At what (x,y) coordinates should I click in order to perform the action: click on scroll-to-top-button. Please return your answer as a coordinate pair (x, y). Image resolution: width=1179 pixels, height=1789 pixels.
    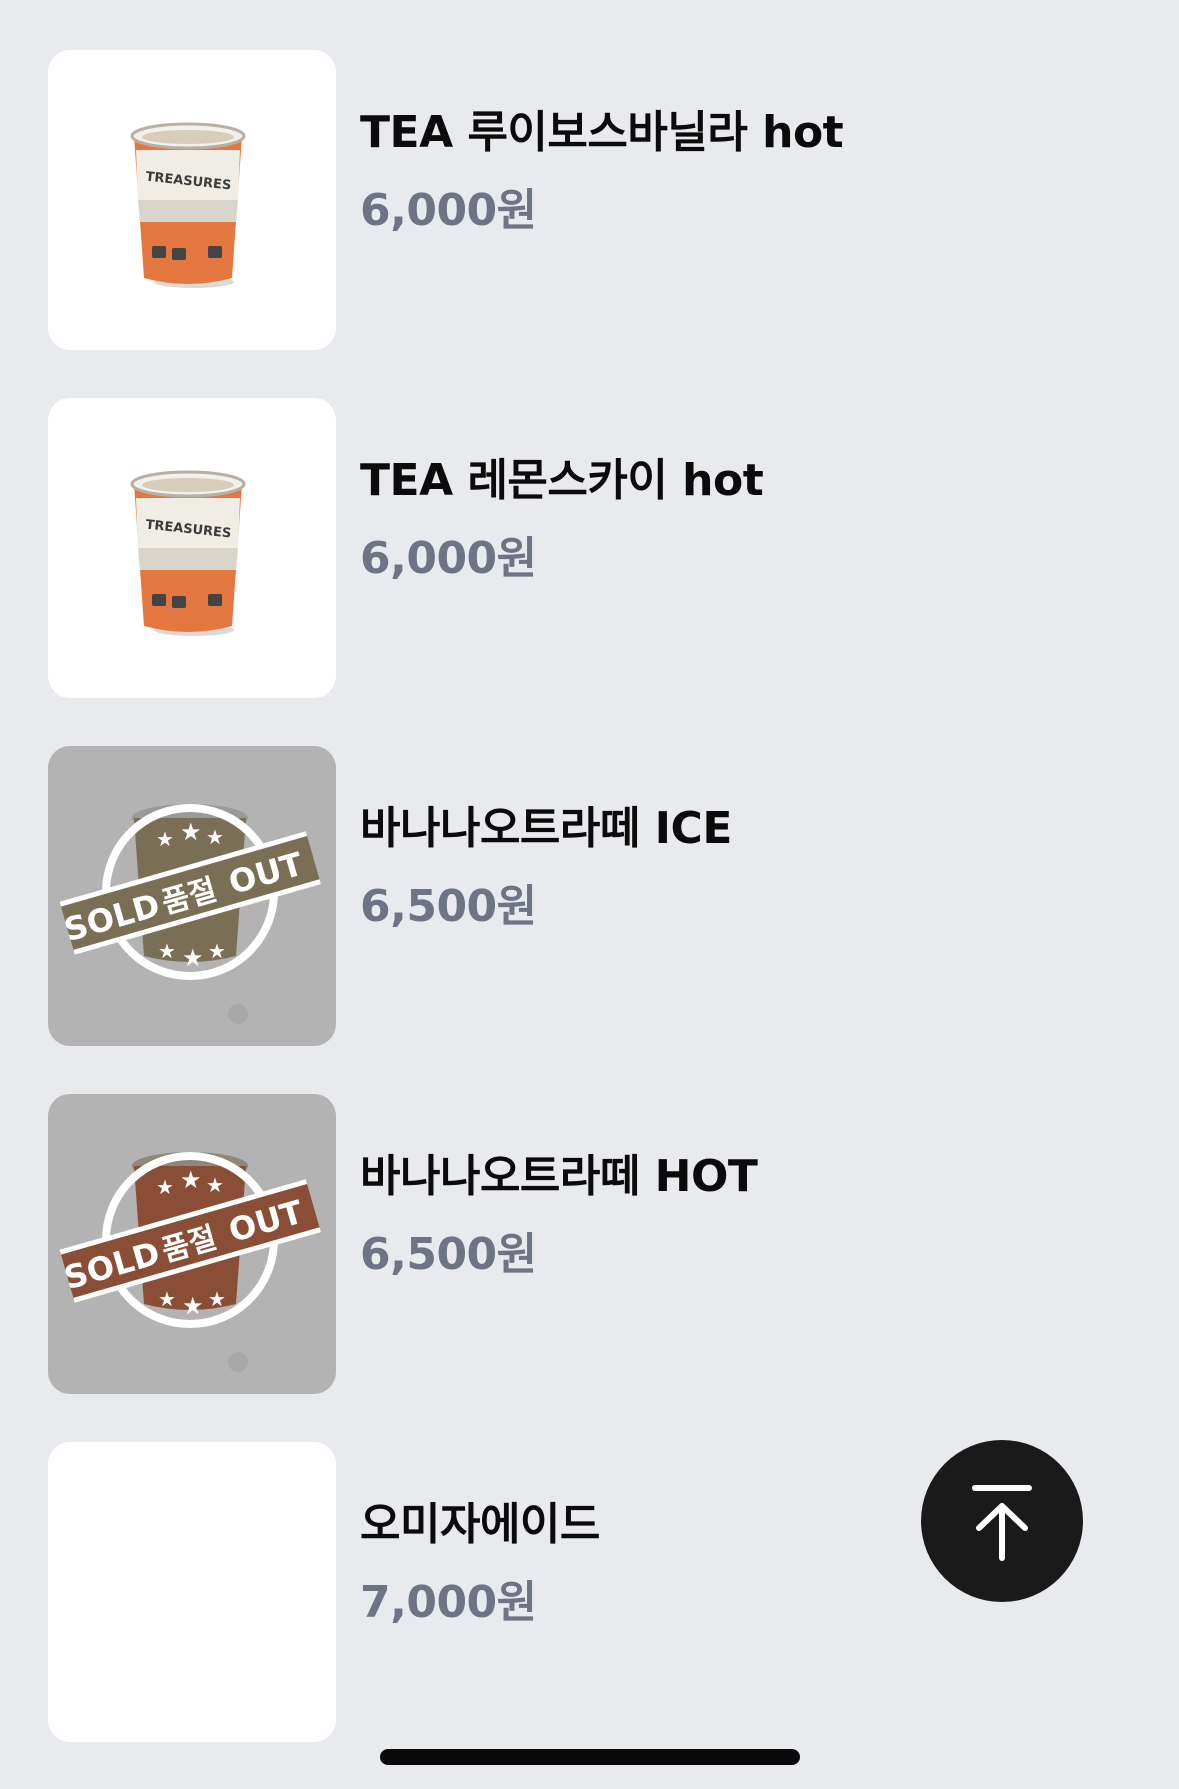
    Looking at the image, I should click on (1002, 1521).